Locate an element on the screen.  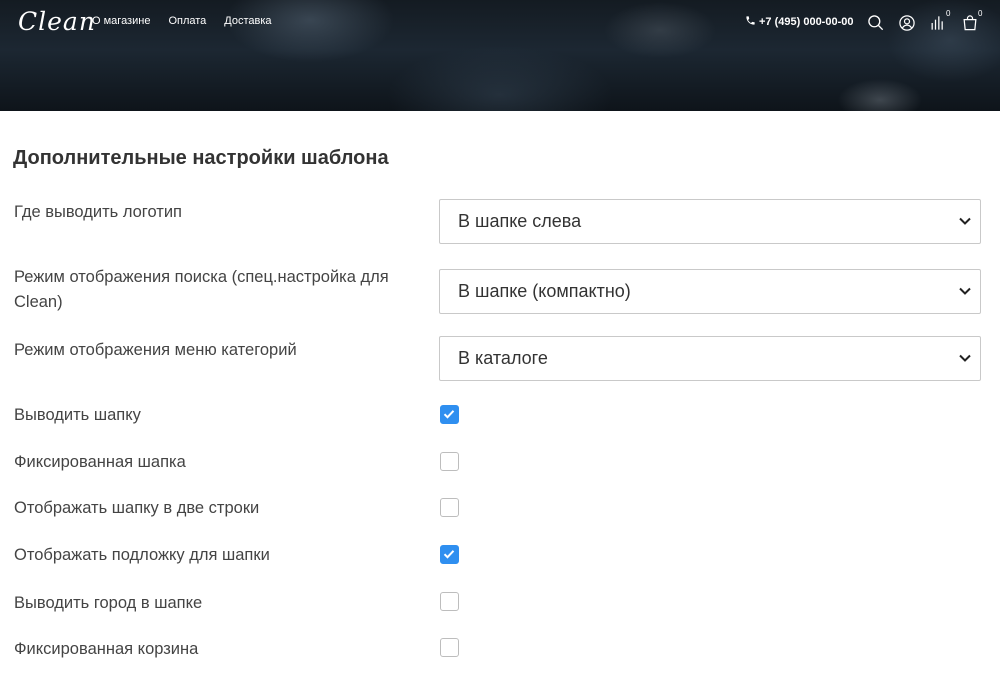
cart-count: 0 is located at coordinates (980, 13).